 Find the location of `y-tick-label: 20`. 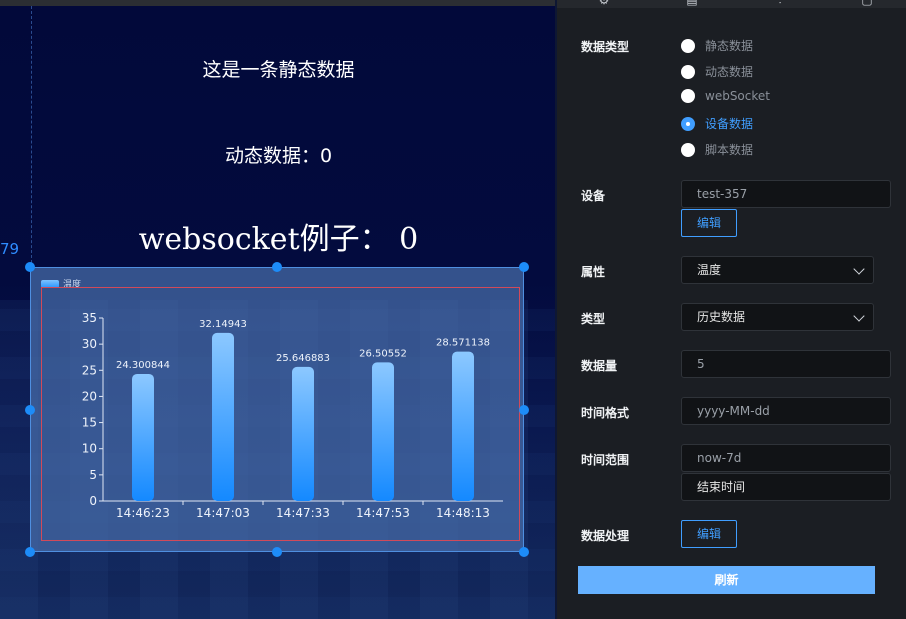

y-tick-label: 20 is located at coordinates (89, 396).